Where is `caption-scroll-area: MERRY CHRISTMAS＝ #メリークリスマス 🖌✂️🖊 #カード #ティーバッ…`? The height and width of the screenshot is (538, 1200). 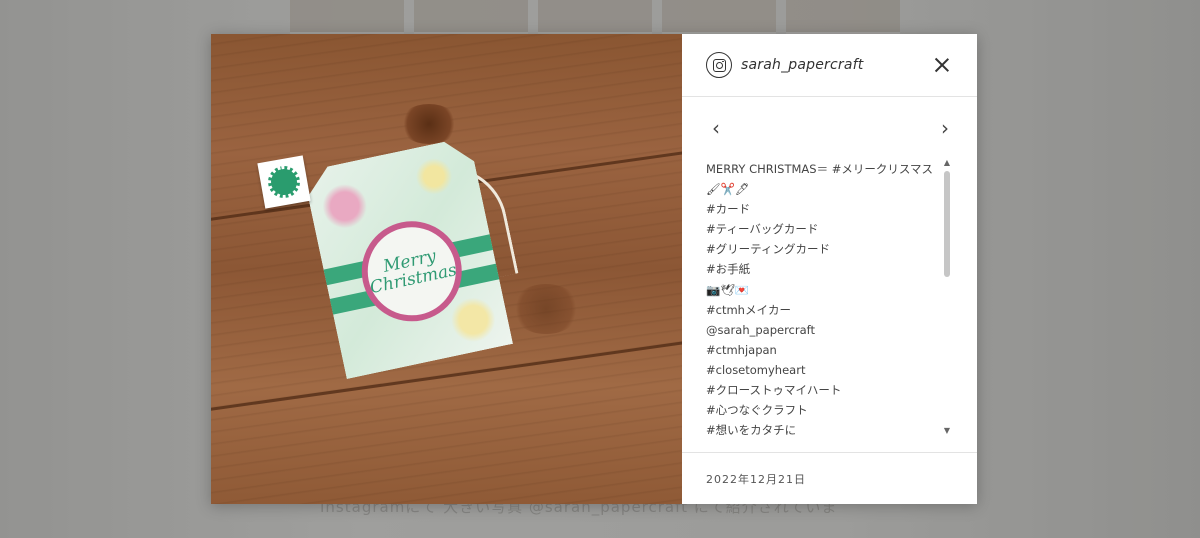
caption-scroll-area: MERRY CHRISTMAS＝ #メリークリスマス 🖌✂️🖊 #カード #ティーバッ… is located at coordinates (829, 305).